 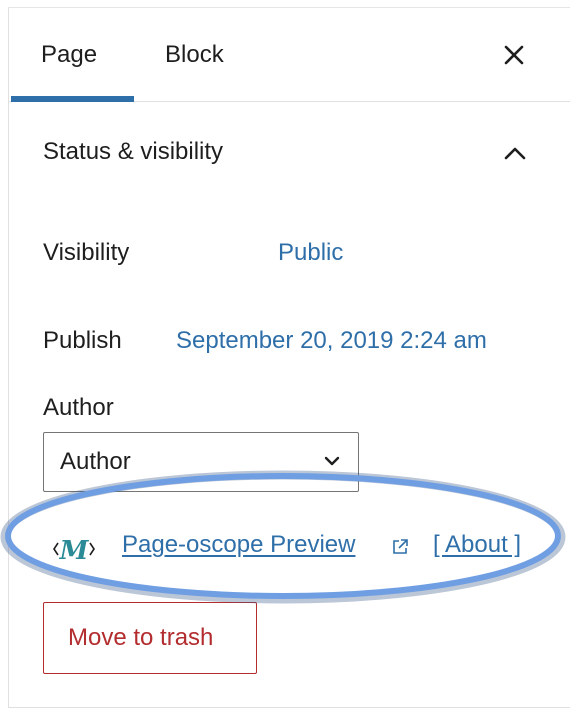 I want to click on visibility-label: Visibility, so click(x=86, y=252).